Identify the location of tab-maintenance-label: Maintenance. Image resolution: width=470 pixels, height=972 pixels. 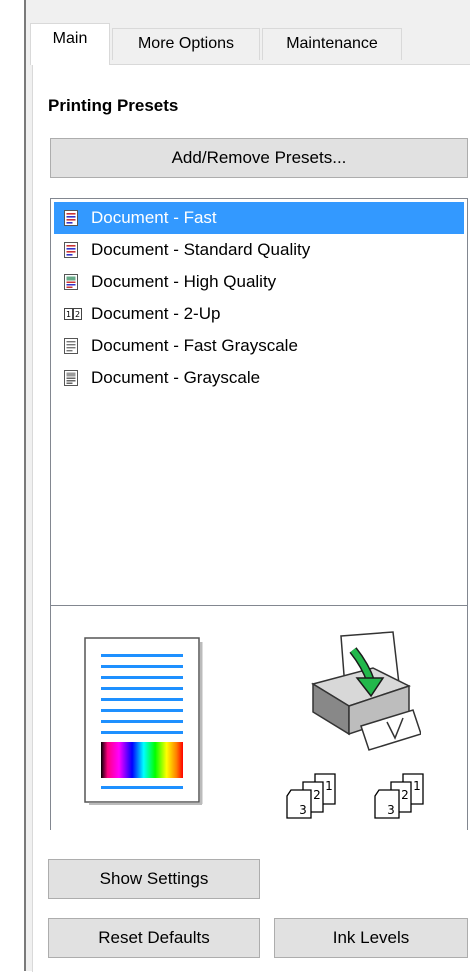
(332, 43).